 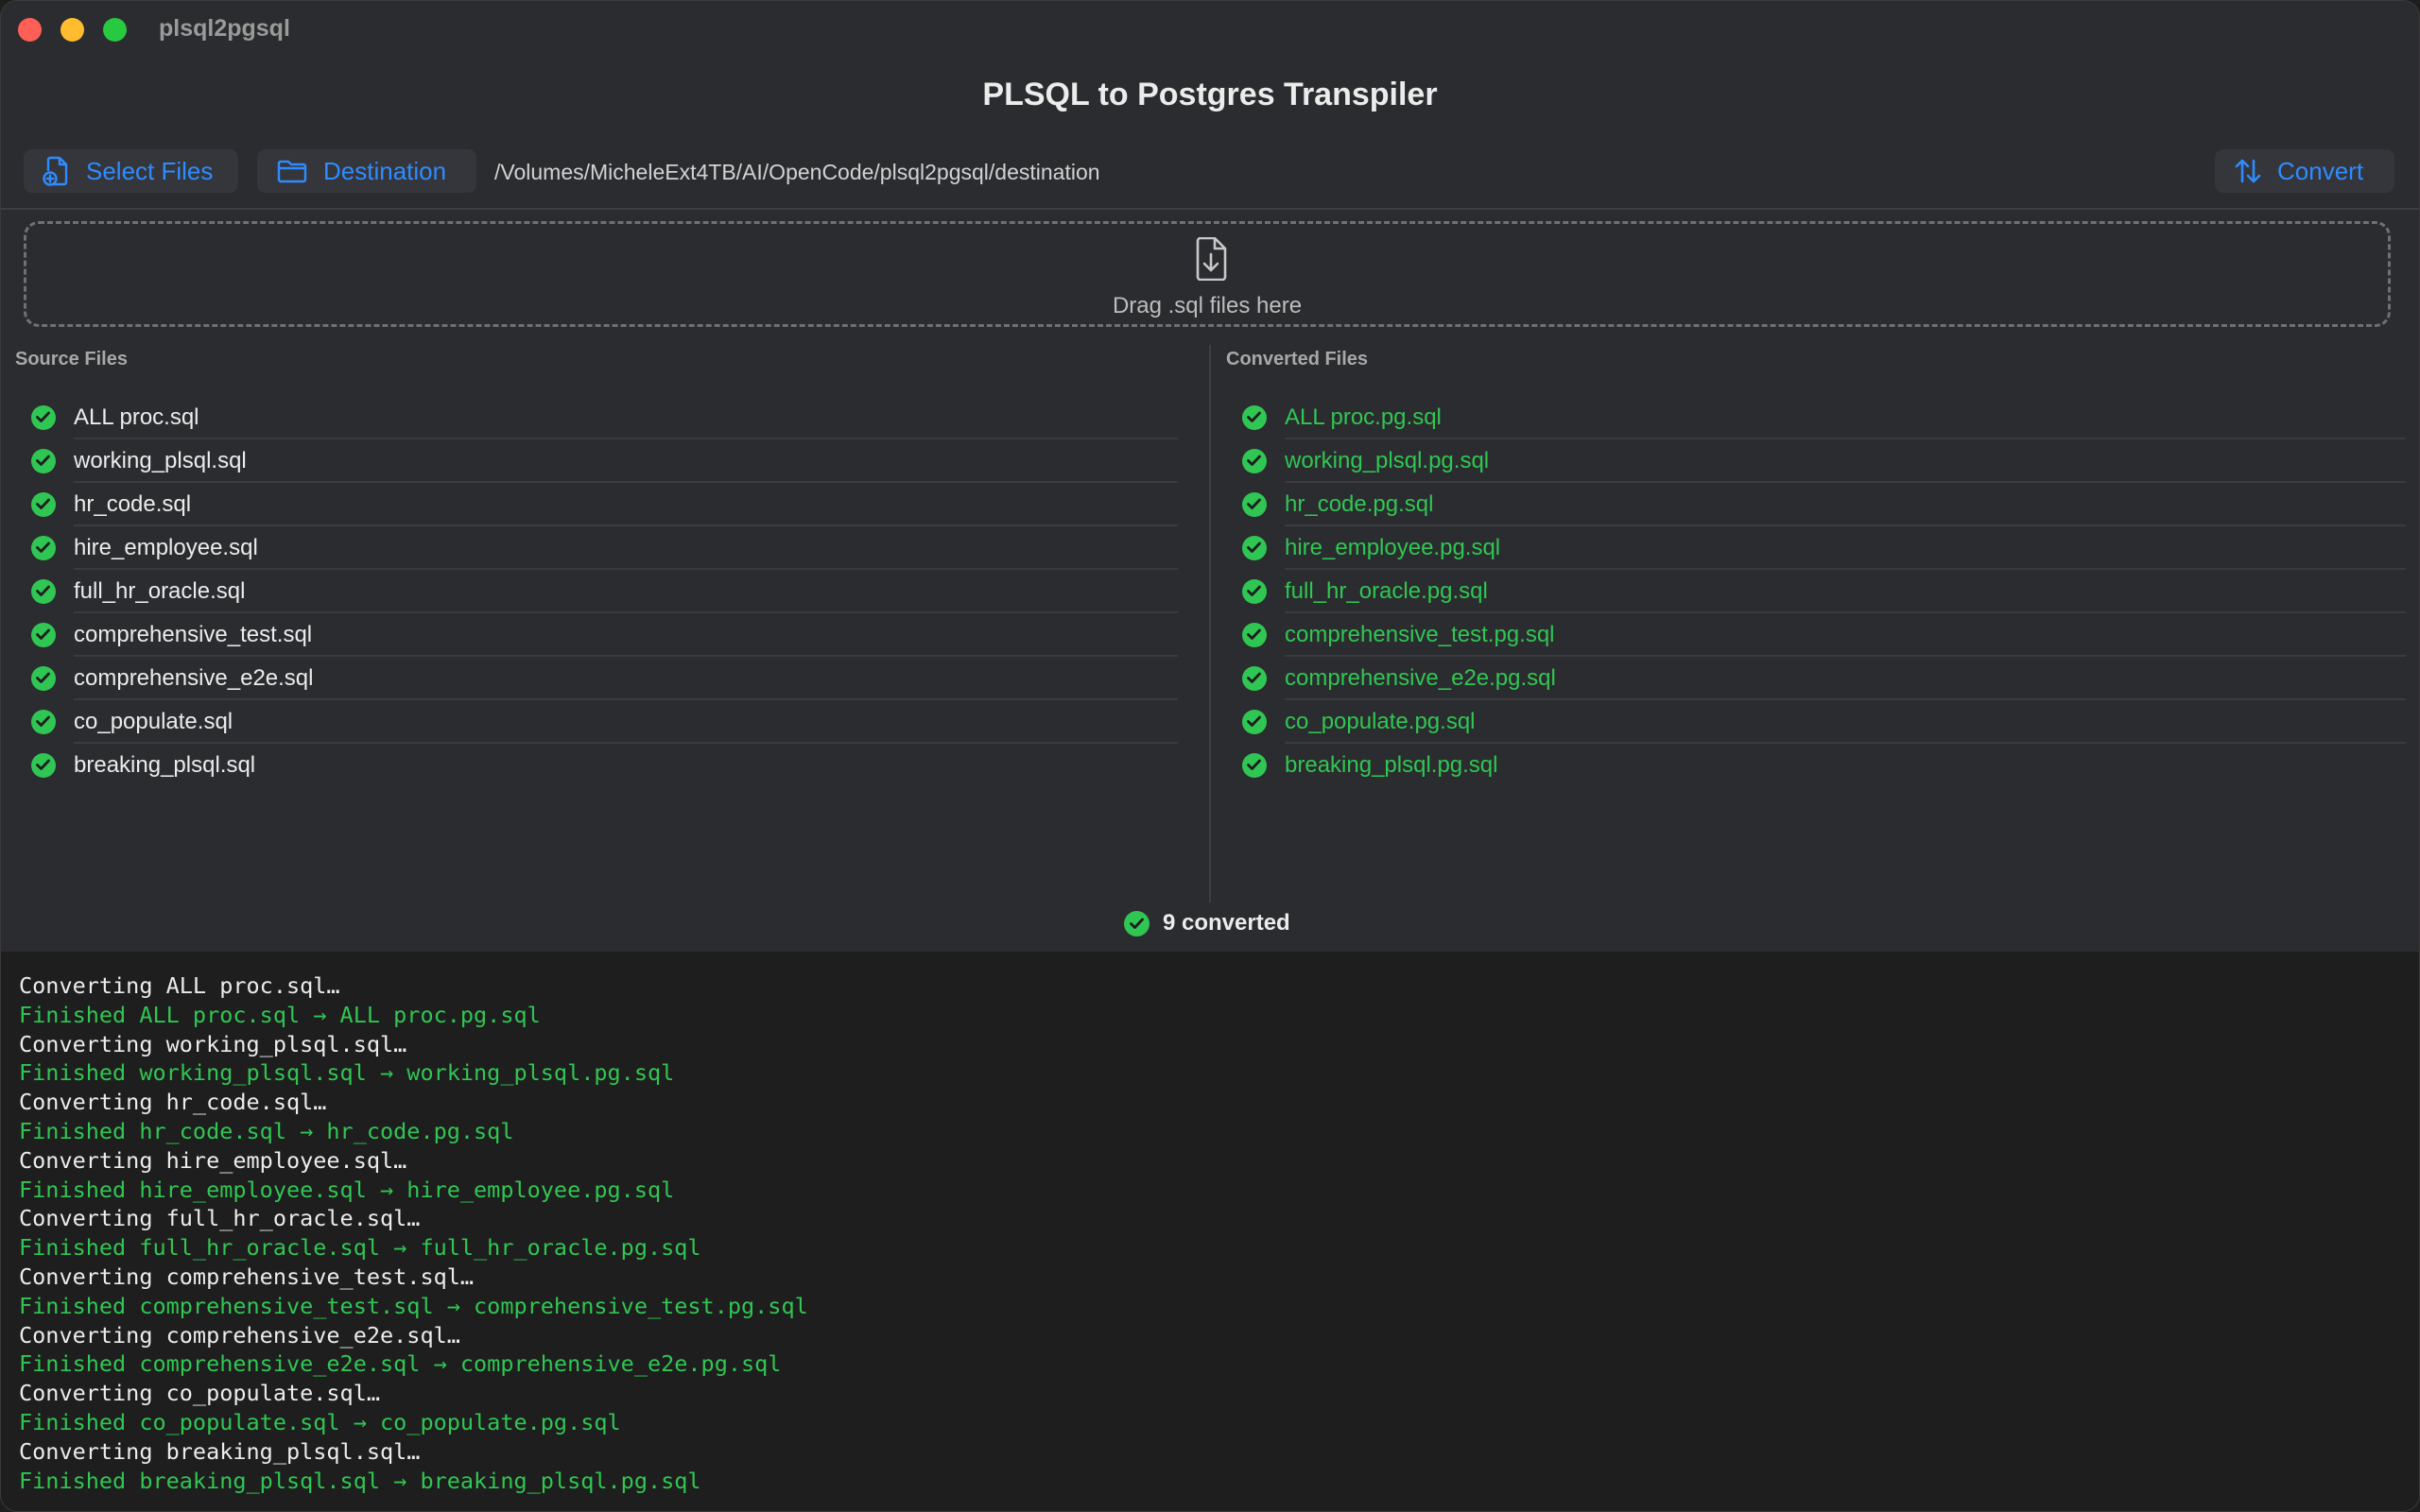 I want to click on file-list-item: comprehensive_e2e.pg.sql, so click(x=1815, y=678).